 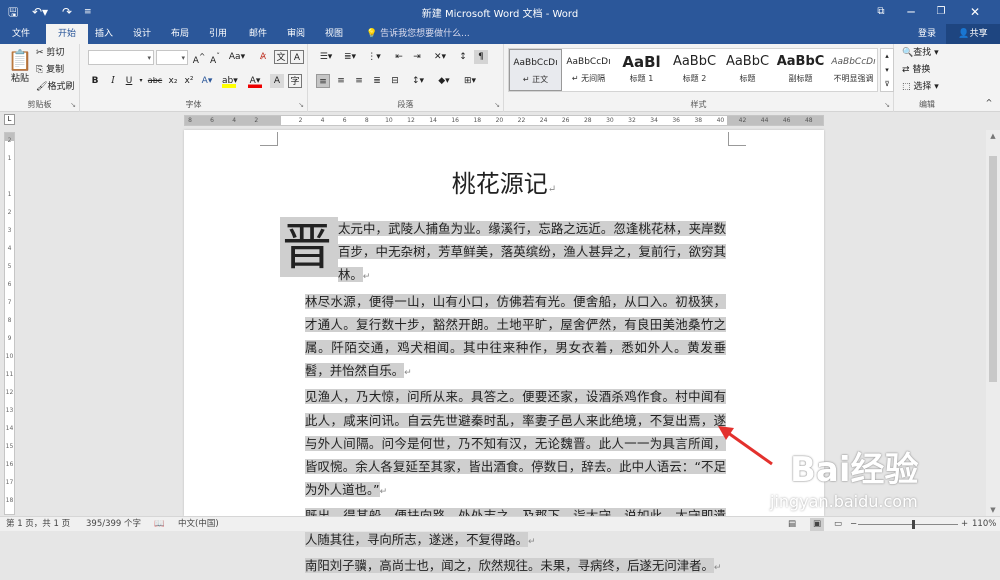 I want to click on proofing-icon: 📖, so click(x=159, y=524).